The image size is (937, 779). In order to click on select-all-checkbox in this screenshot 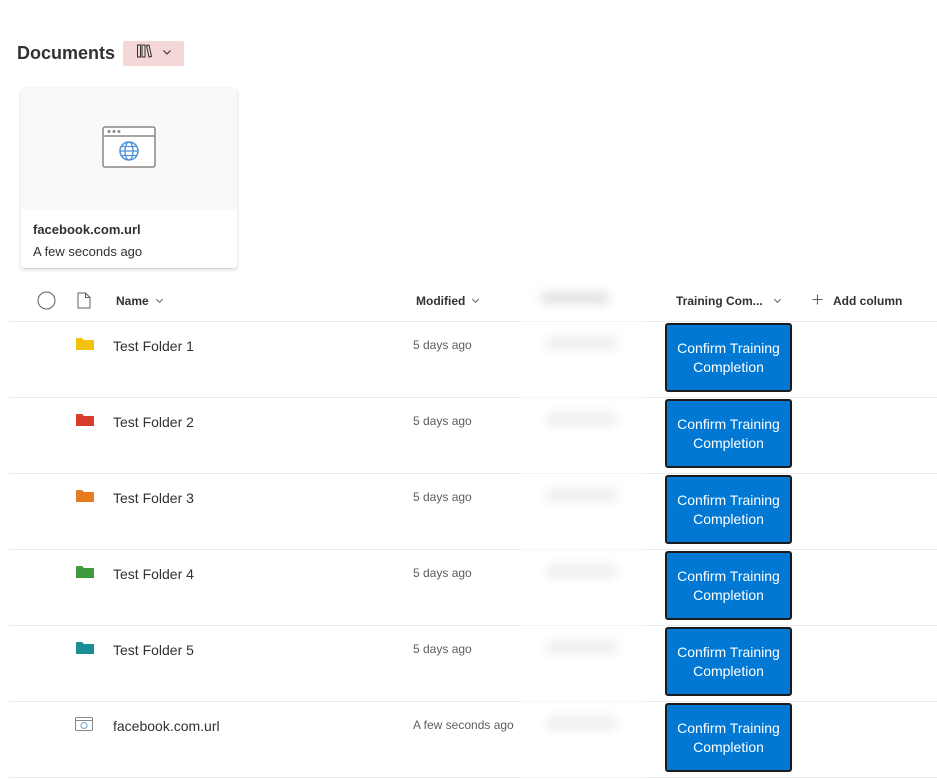, I will do `click(46, 300)`.